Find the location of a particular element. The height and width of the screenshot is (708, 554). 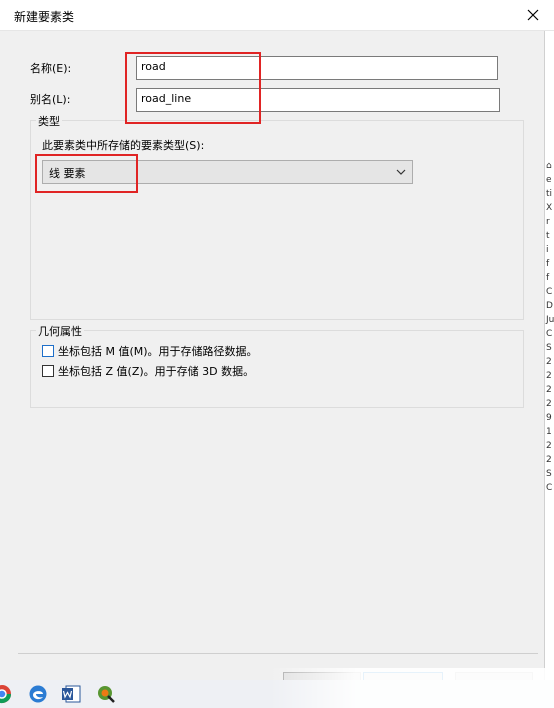

chevron-down-icon is located at coordinates (401, 172).